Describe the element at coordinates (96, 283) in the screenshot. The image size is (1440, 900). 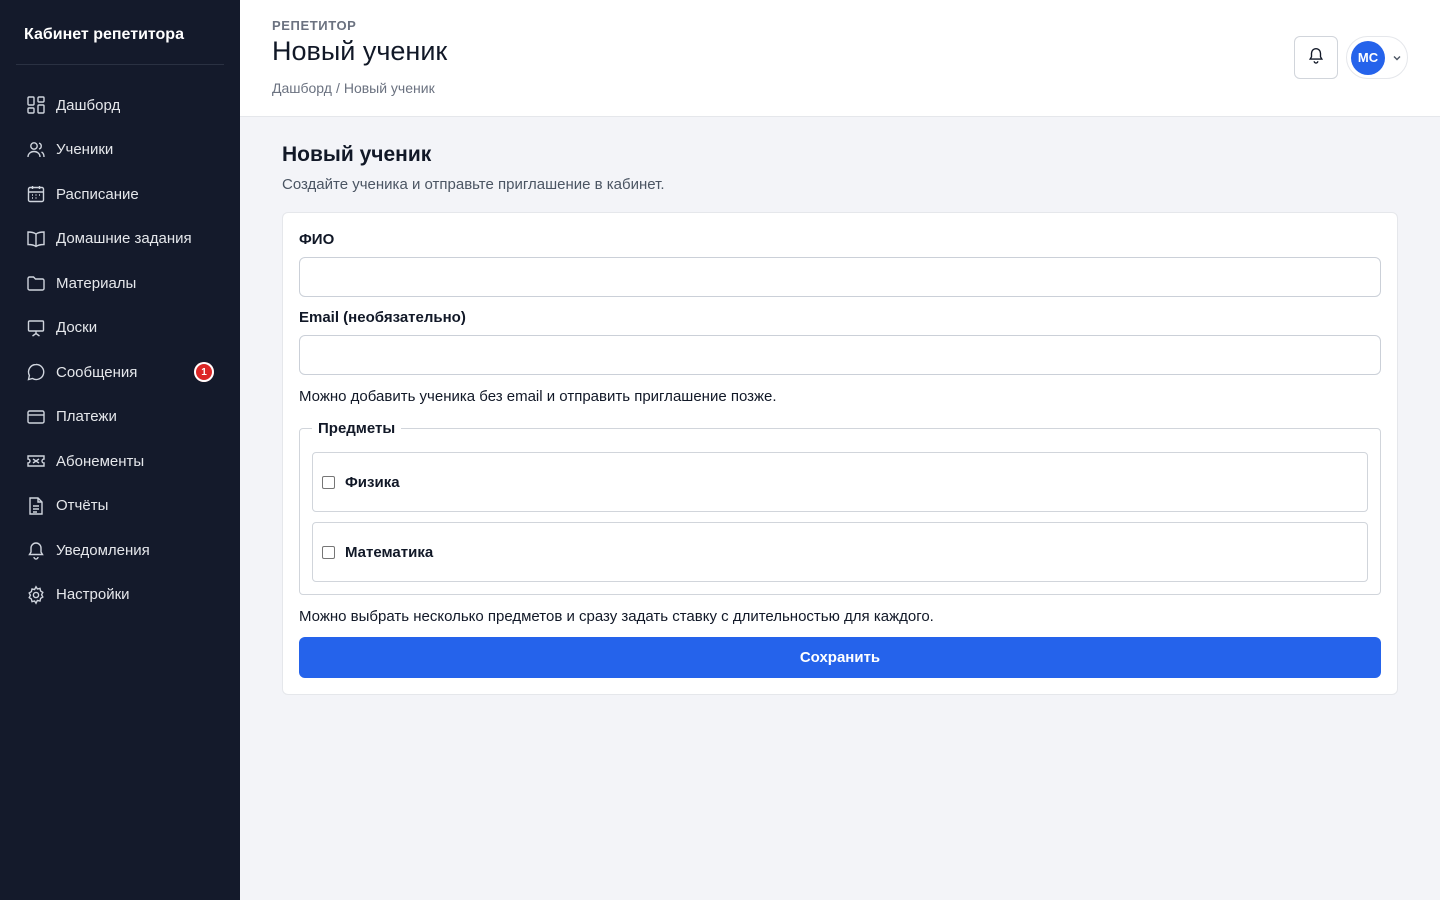
I see `sidebar-item-label: Материалы` at that location.